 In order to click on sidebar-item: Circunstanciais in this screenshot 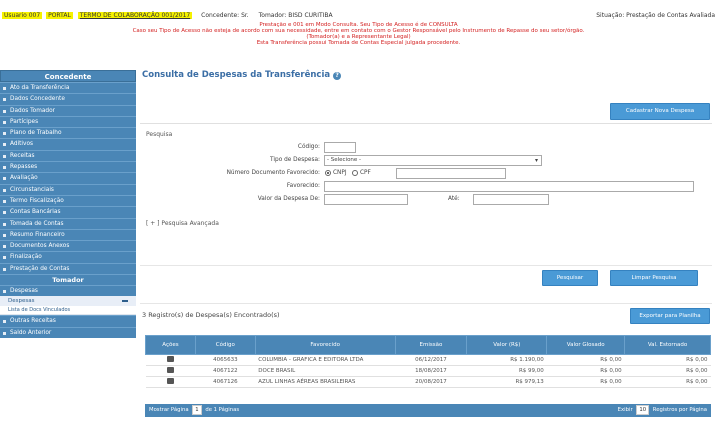, I will do `click(68, 189)`.